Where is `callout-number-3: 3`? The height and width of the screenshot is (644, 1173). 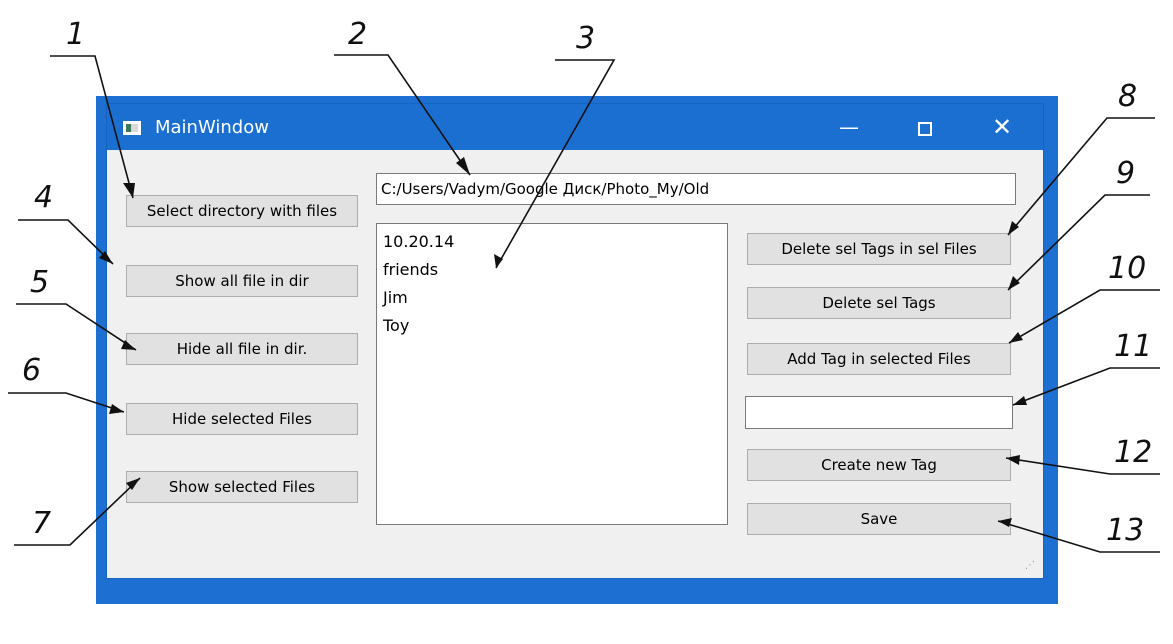 callout-number-3: 3 is located at coordinates (585, 38).